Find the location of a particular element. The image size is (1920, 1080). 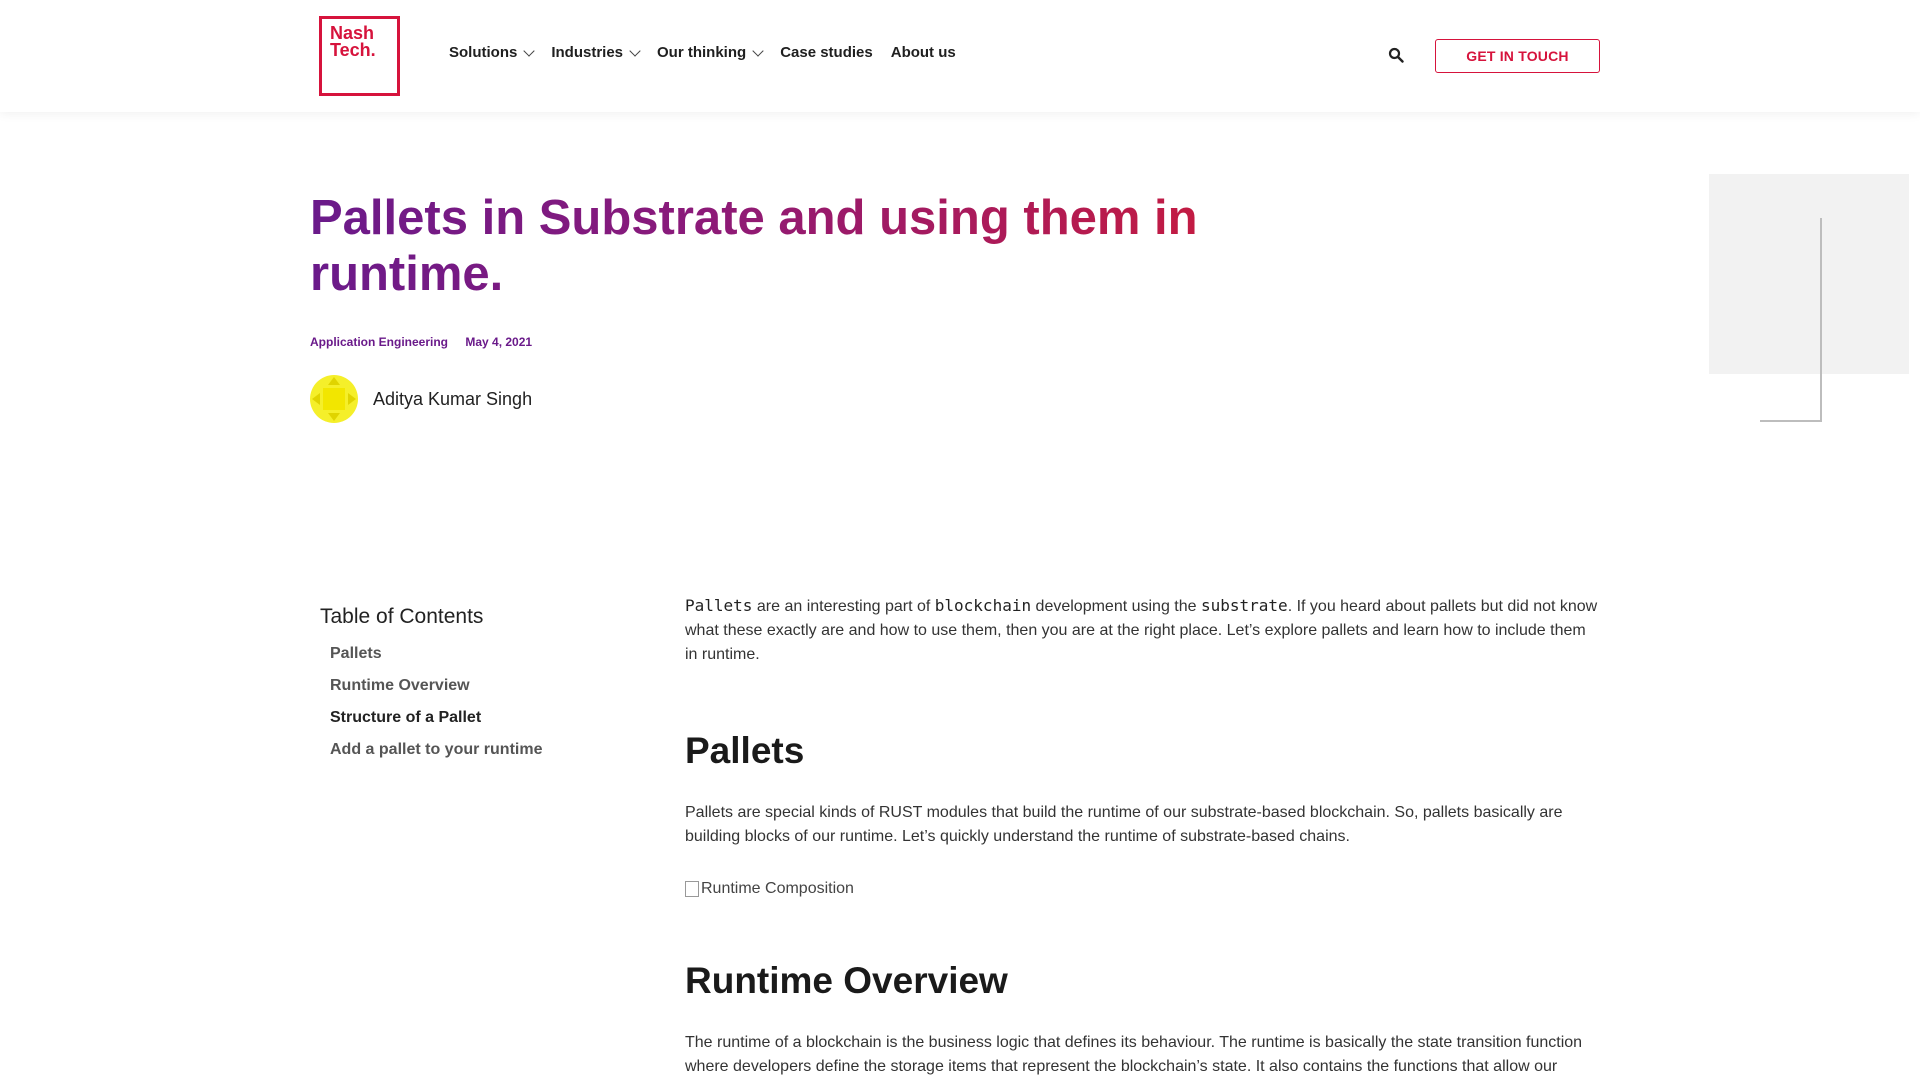

nav-industries-label: Industries is located at coordinates (587, 52).